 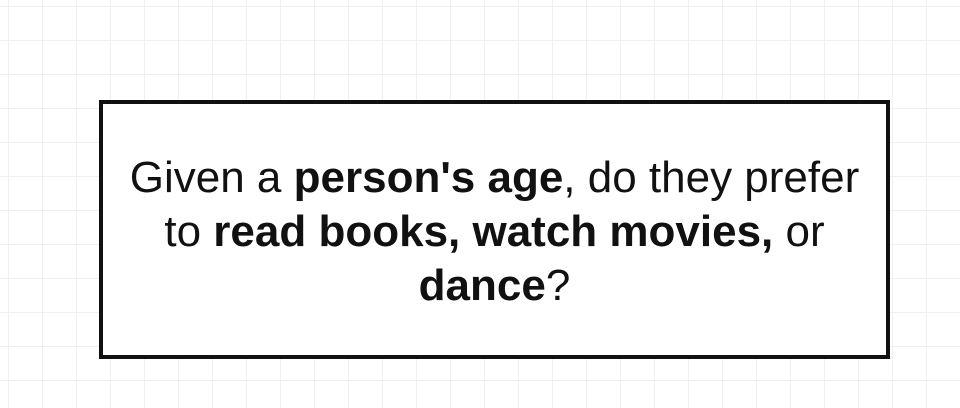 What do you see at coordinates (211, 177) in the screenshot?
I see `question-segment: Given a` at bounding box center [211, 177].